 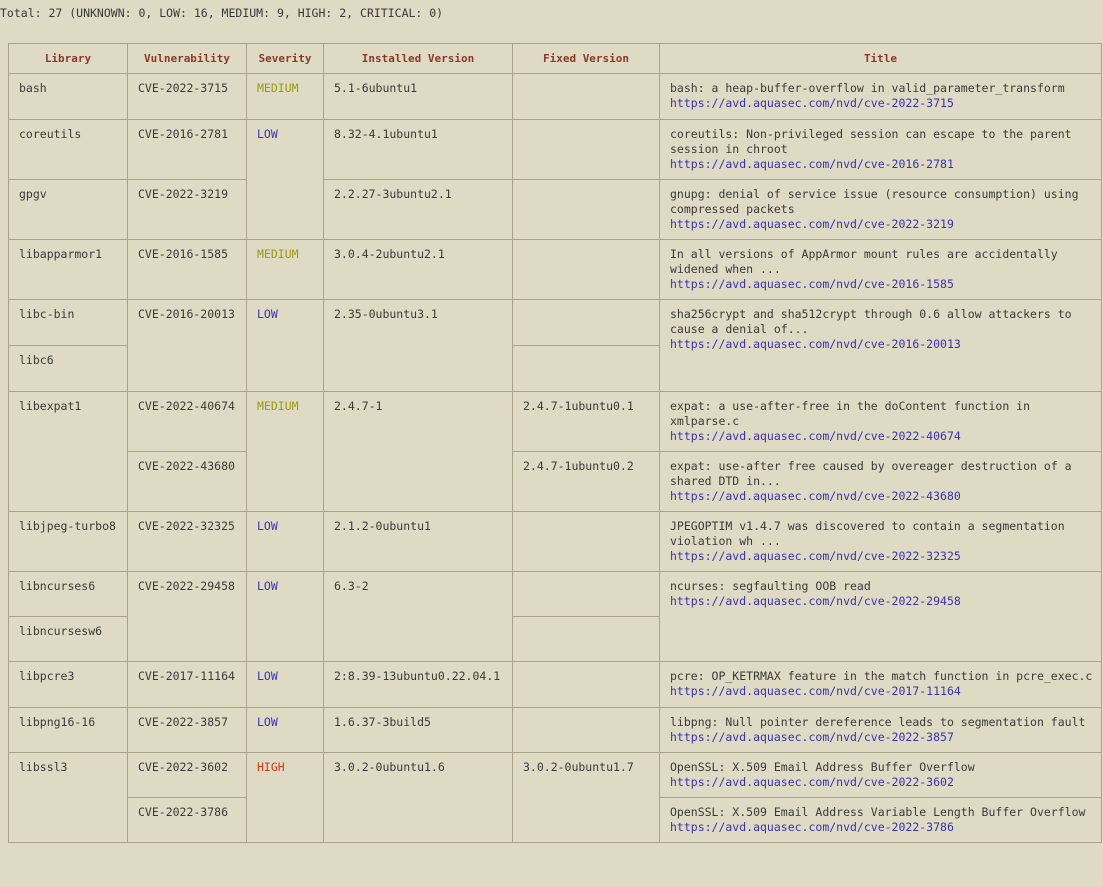 What do you see at coordinates (68, 96) in the screenshot?
I see `library-cell: bash` at bounding box center [68, 96].